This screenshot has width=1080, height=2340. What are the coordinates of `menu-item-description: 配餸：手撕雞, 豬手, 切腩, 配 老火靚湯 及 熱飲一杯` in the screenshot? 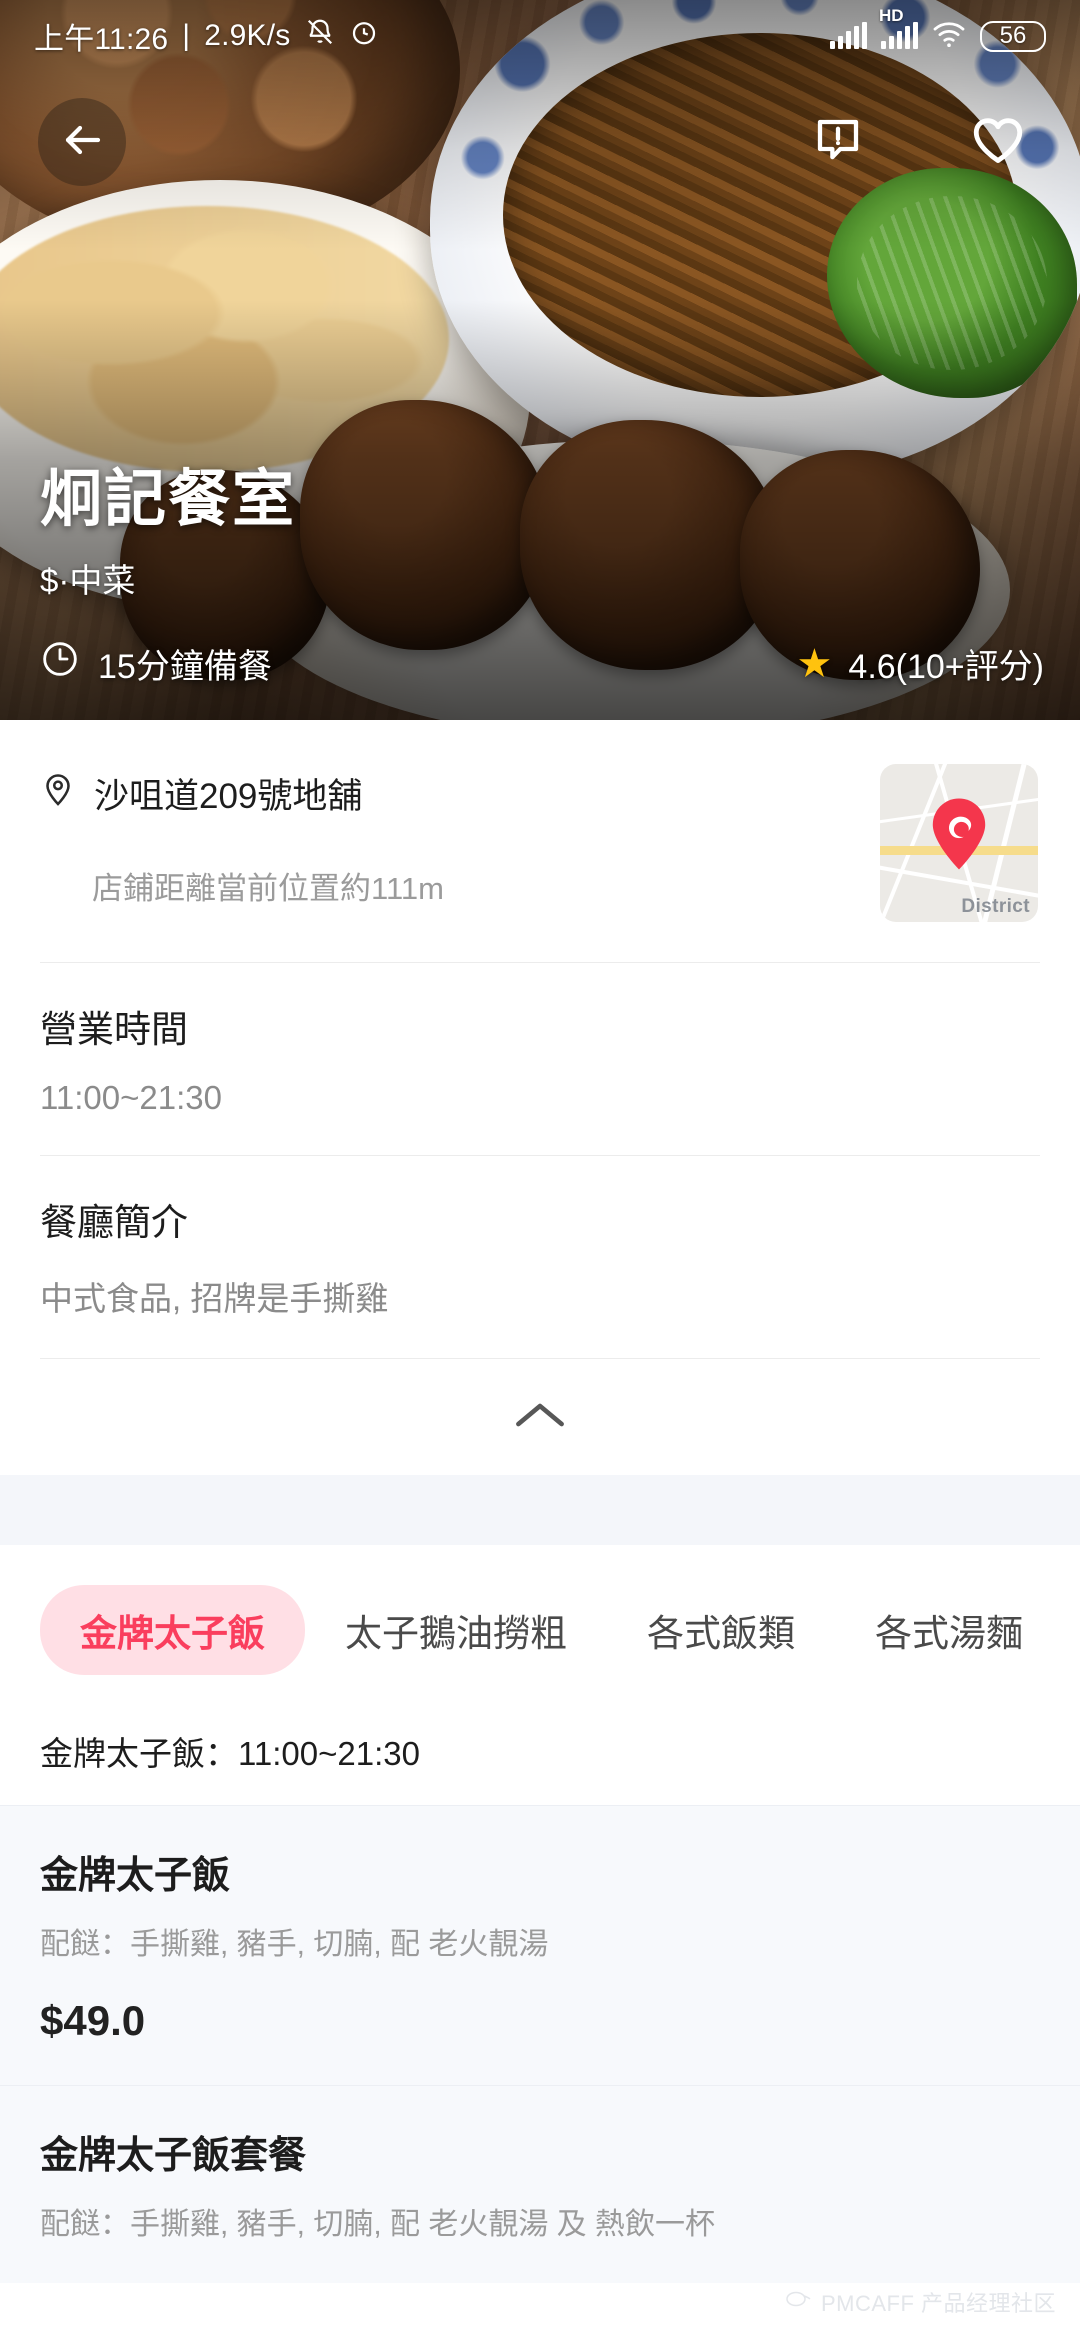 It's located at (378, 2224).